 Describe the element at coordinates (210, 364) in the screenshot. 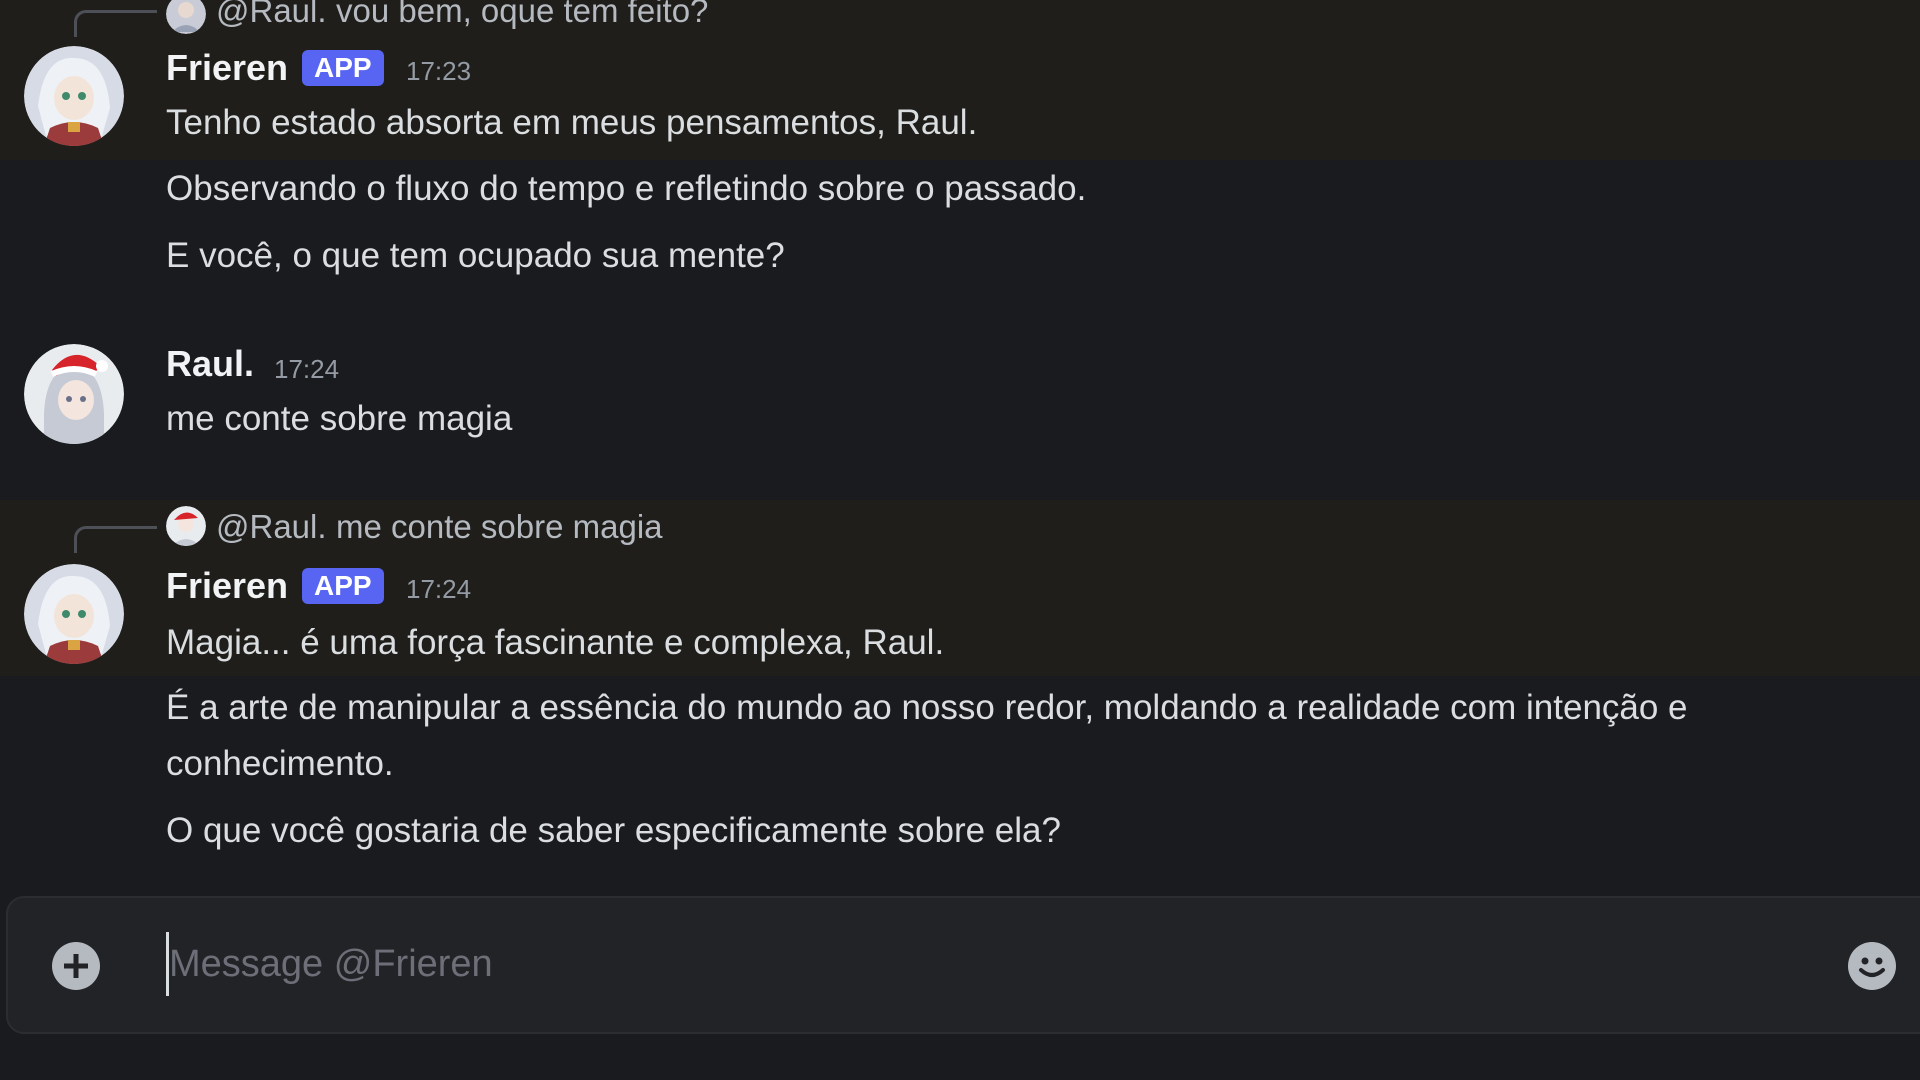

I see `author-name: Raul.` at that location.